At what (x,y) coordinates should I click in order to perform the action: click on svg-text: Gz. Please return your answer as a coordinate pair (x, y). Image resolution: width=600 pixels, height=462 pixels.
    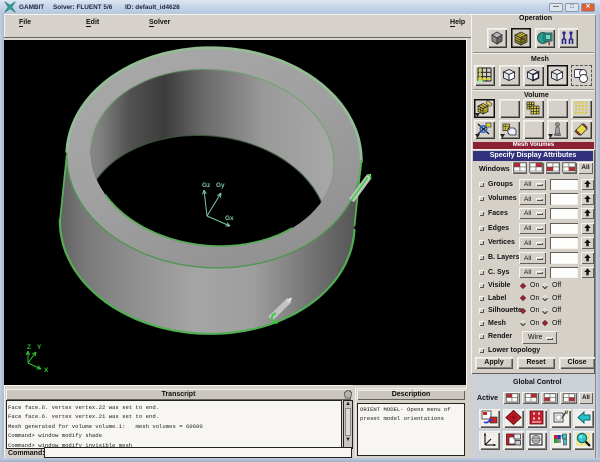
    Looking at the image, I should click on (206, 185).